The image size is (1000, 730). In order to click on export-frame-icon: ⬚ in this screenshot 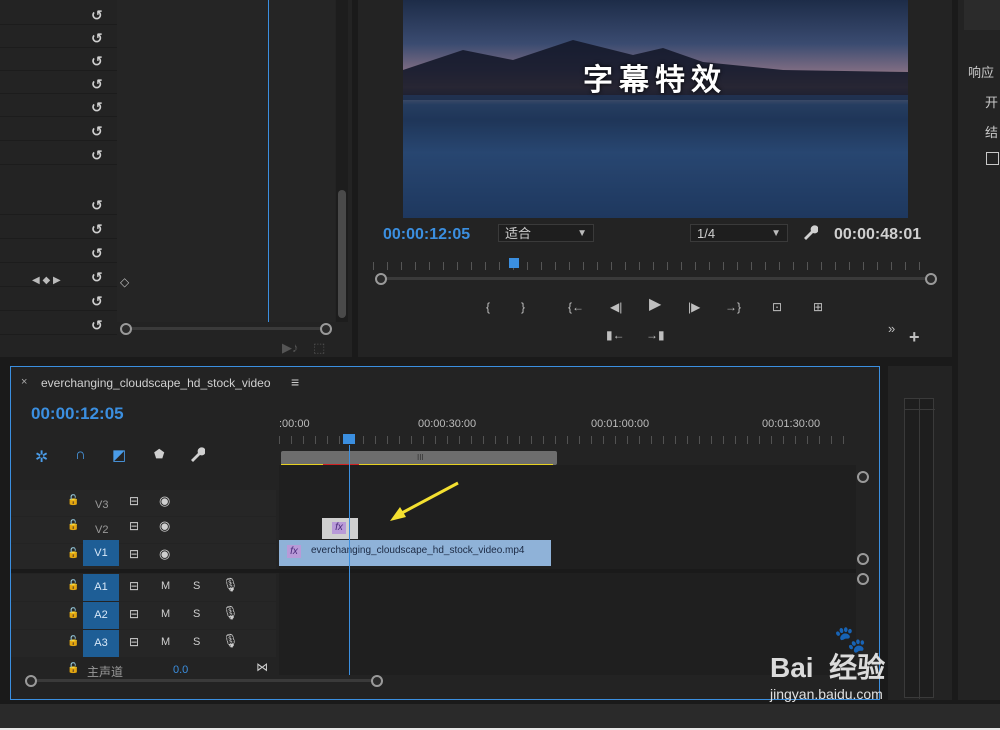, I will do `click(319, 348)`.